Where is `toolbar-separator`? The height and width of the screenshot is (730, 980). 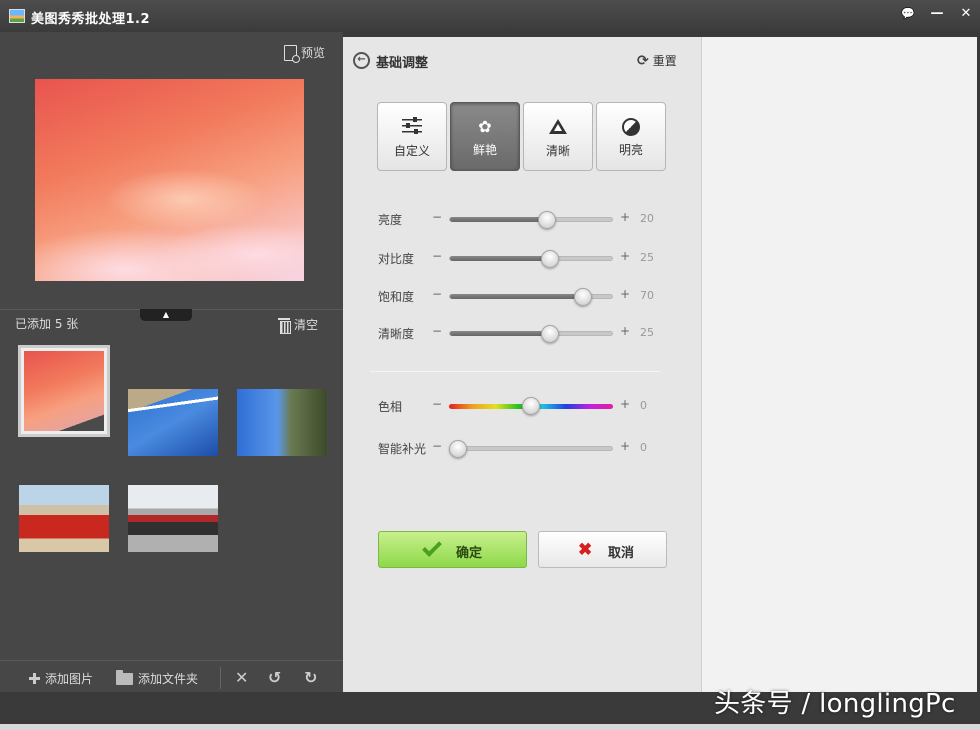
toolbar-separator is located at coordinates (220, 678).